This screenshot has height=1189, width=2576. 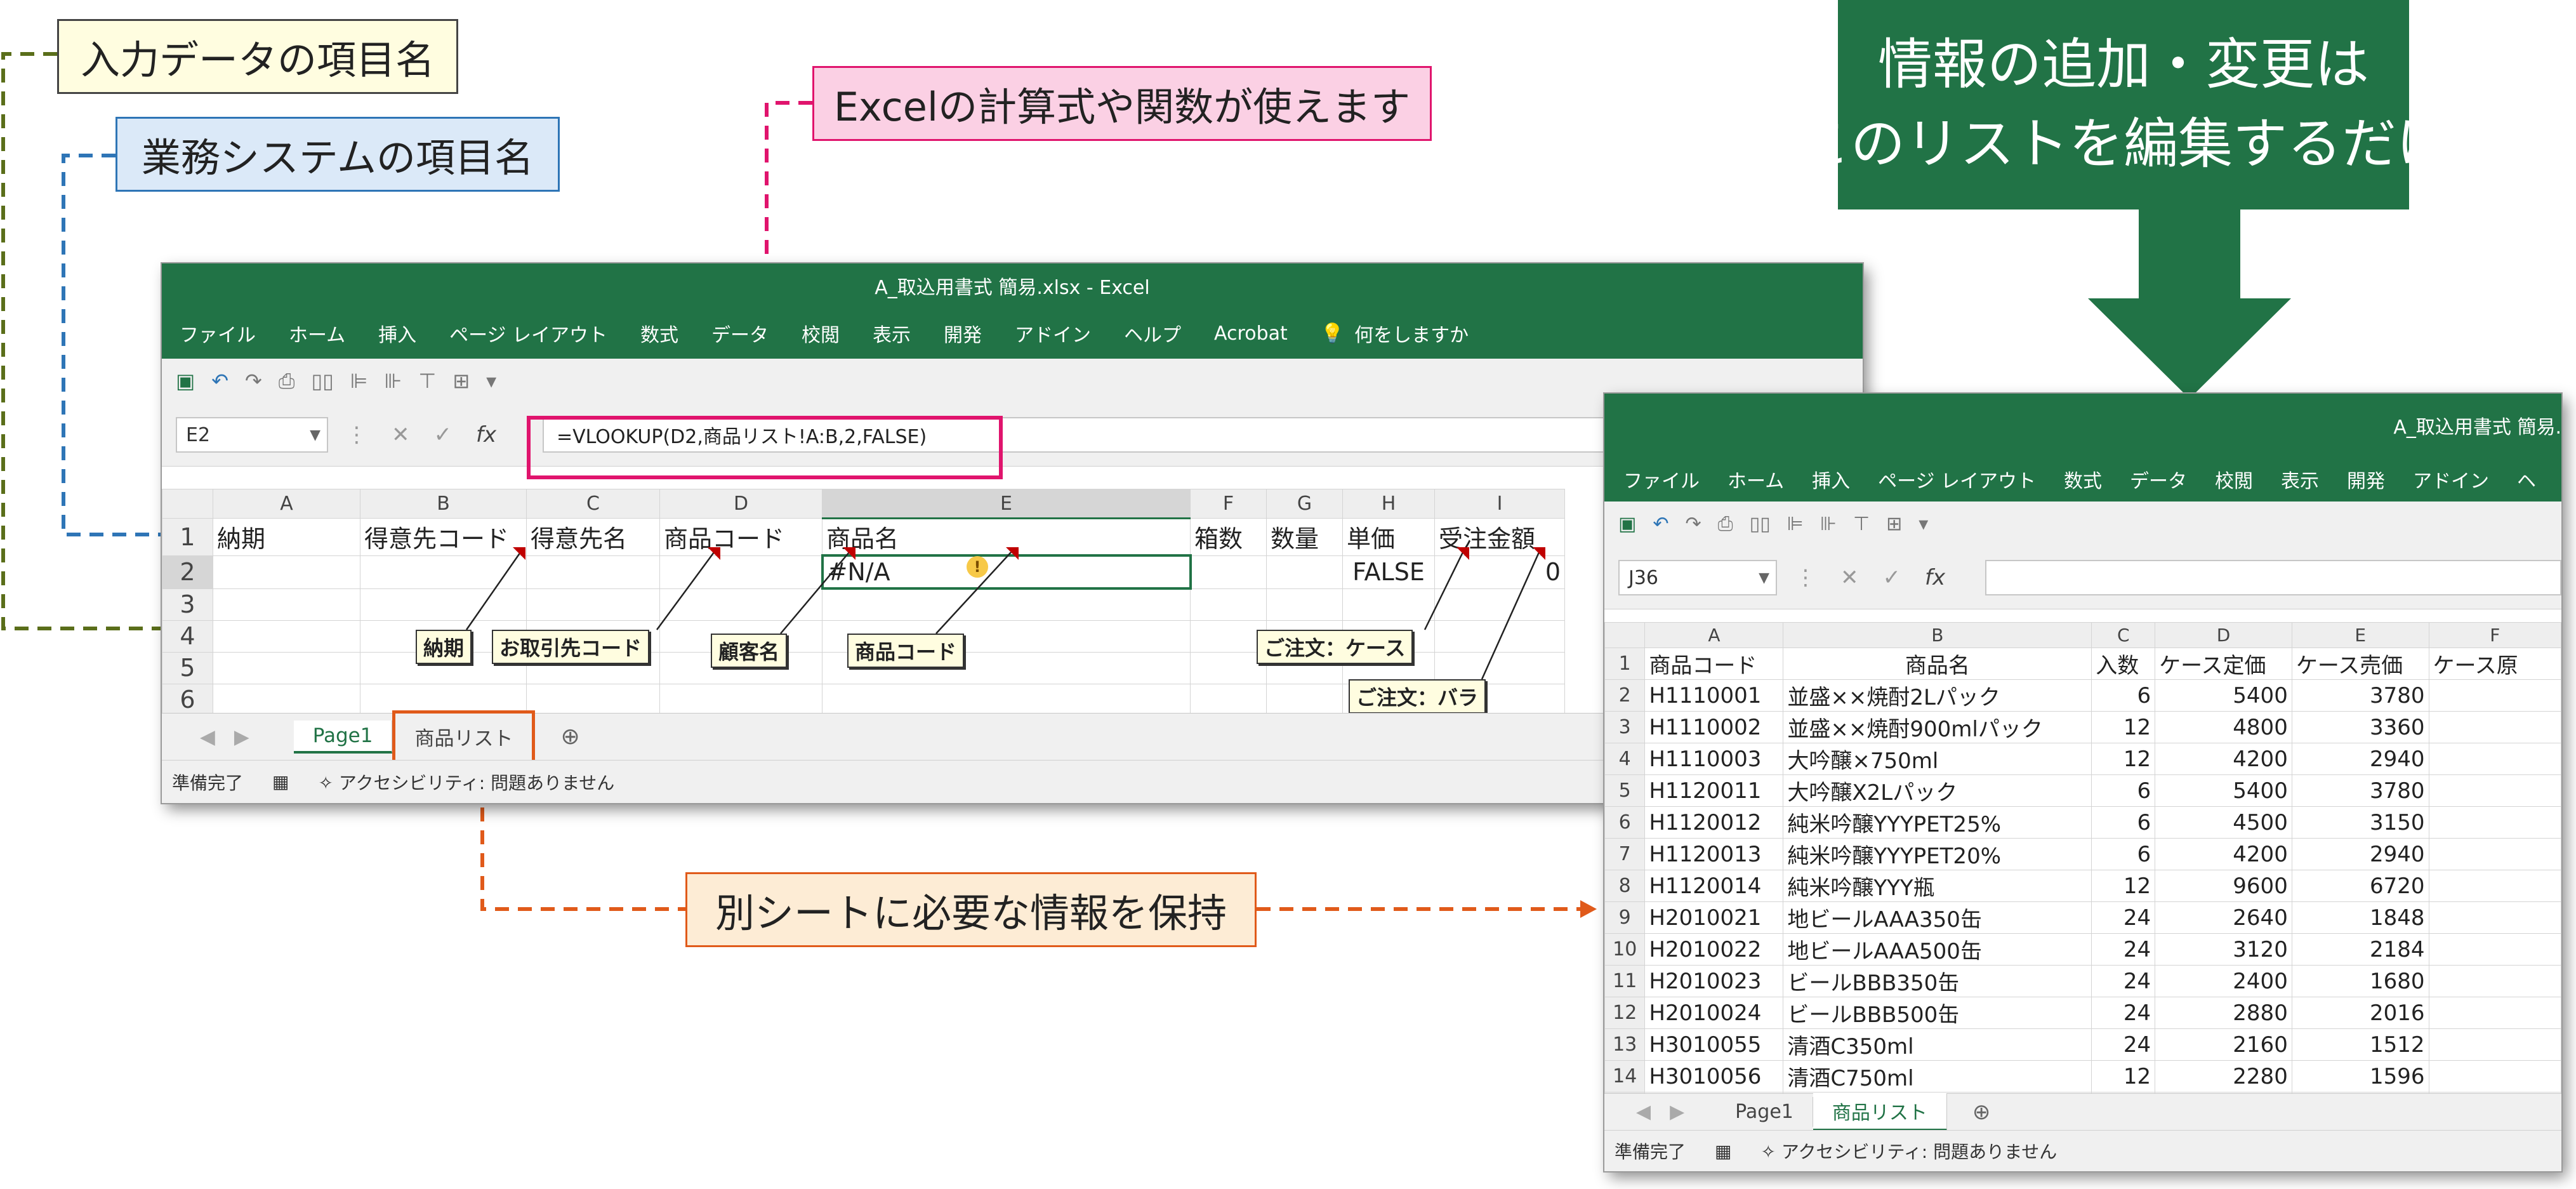 What do you see at coordinates (1938, 696) in the screenshot?
I see `product-name: 並盛××焼酎2Lパック` at bounding box center [1938, 696].